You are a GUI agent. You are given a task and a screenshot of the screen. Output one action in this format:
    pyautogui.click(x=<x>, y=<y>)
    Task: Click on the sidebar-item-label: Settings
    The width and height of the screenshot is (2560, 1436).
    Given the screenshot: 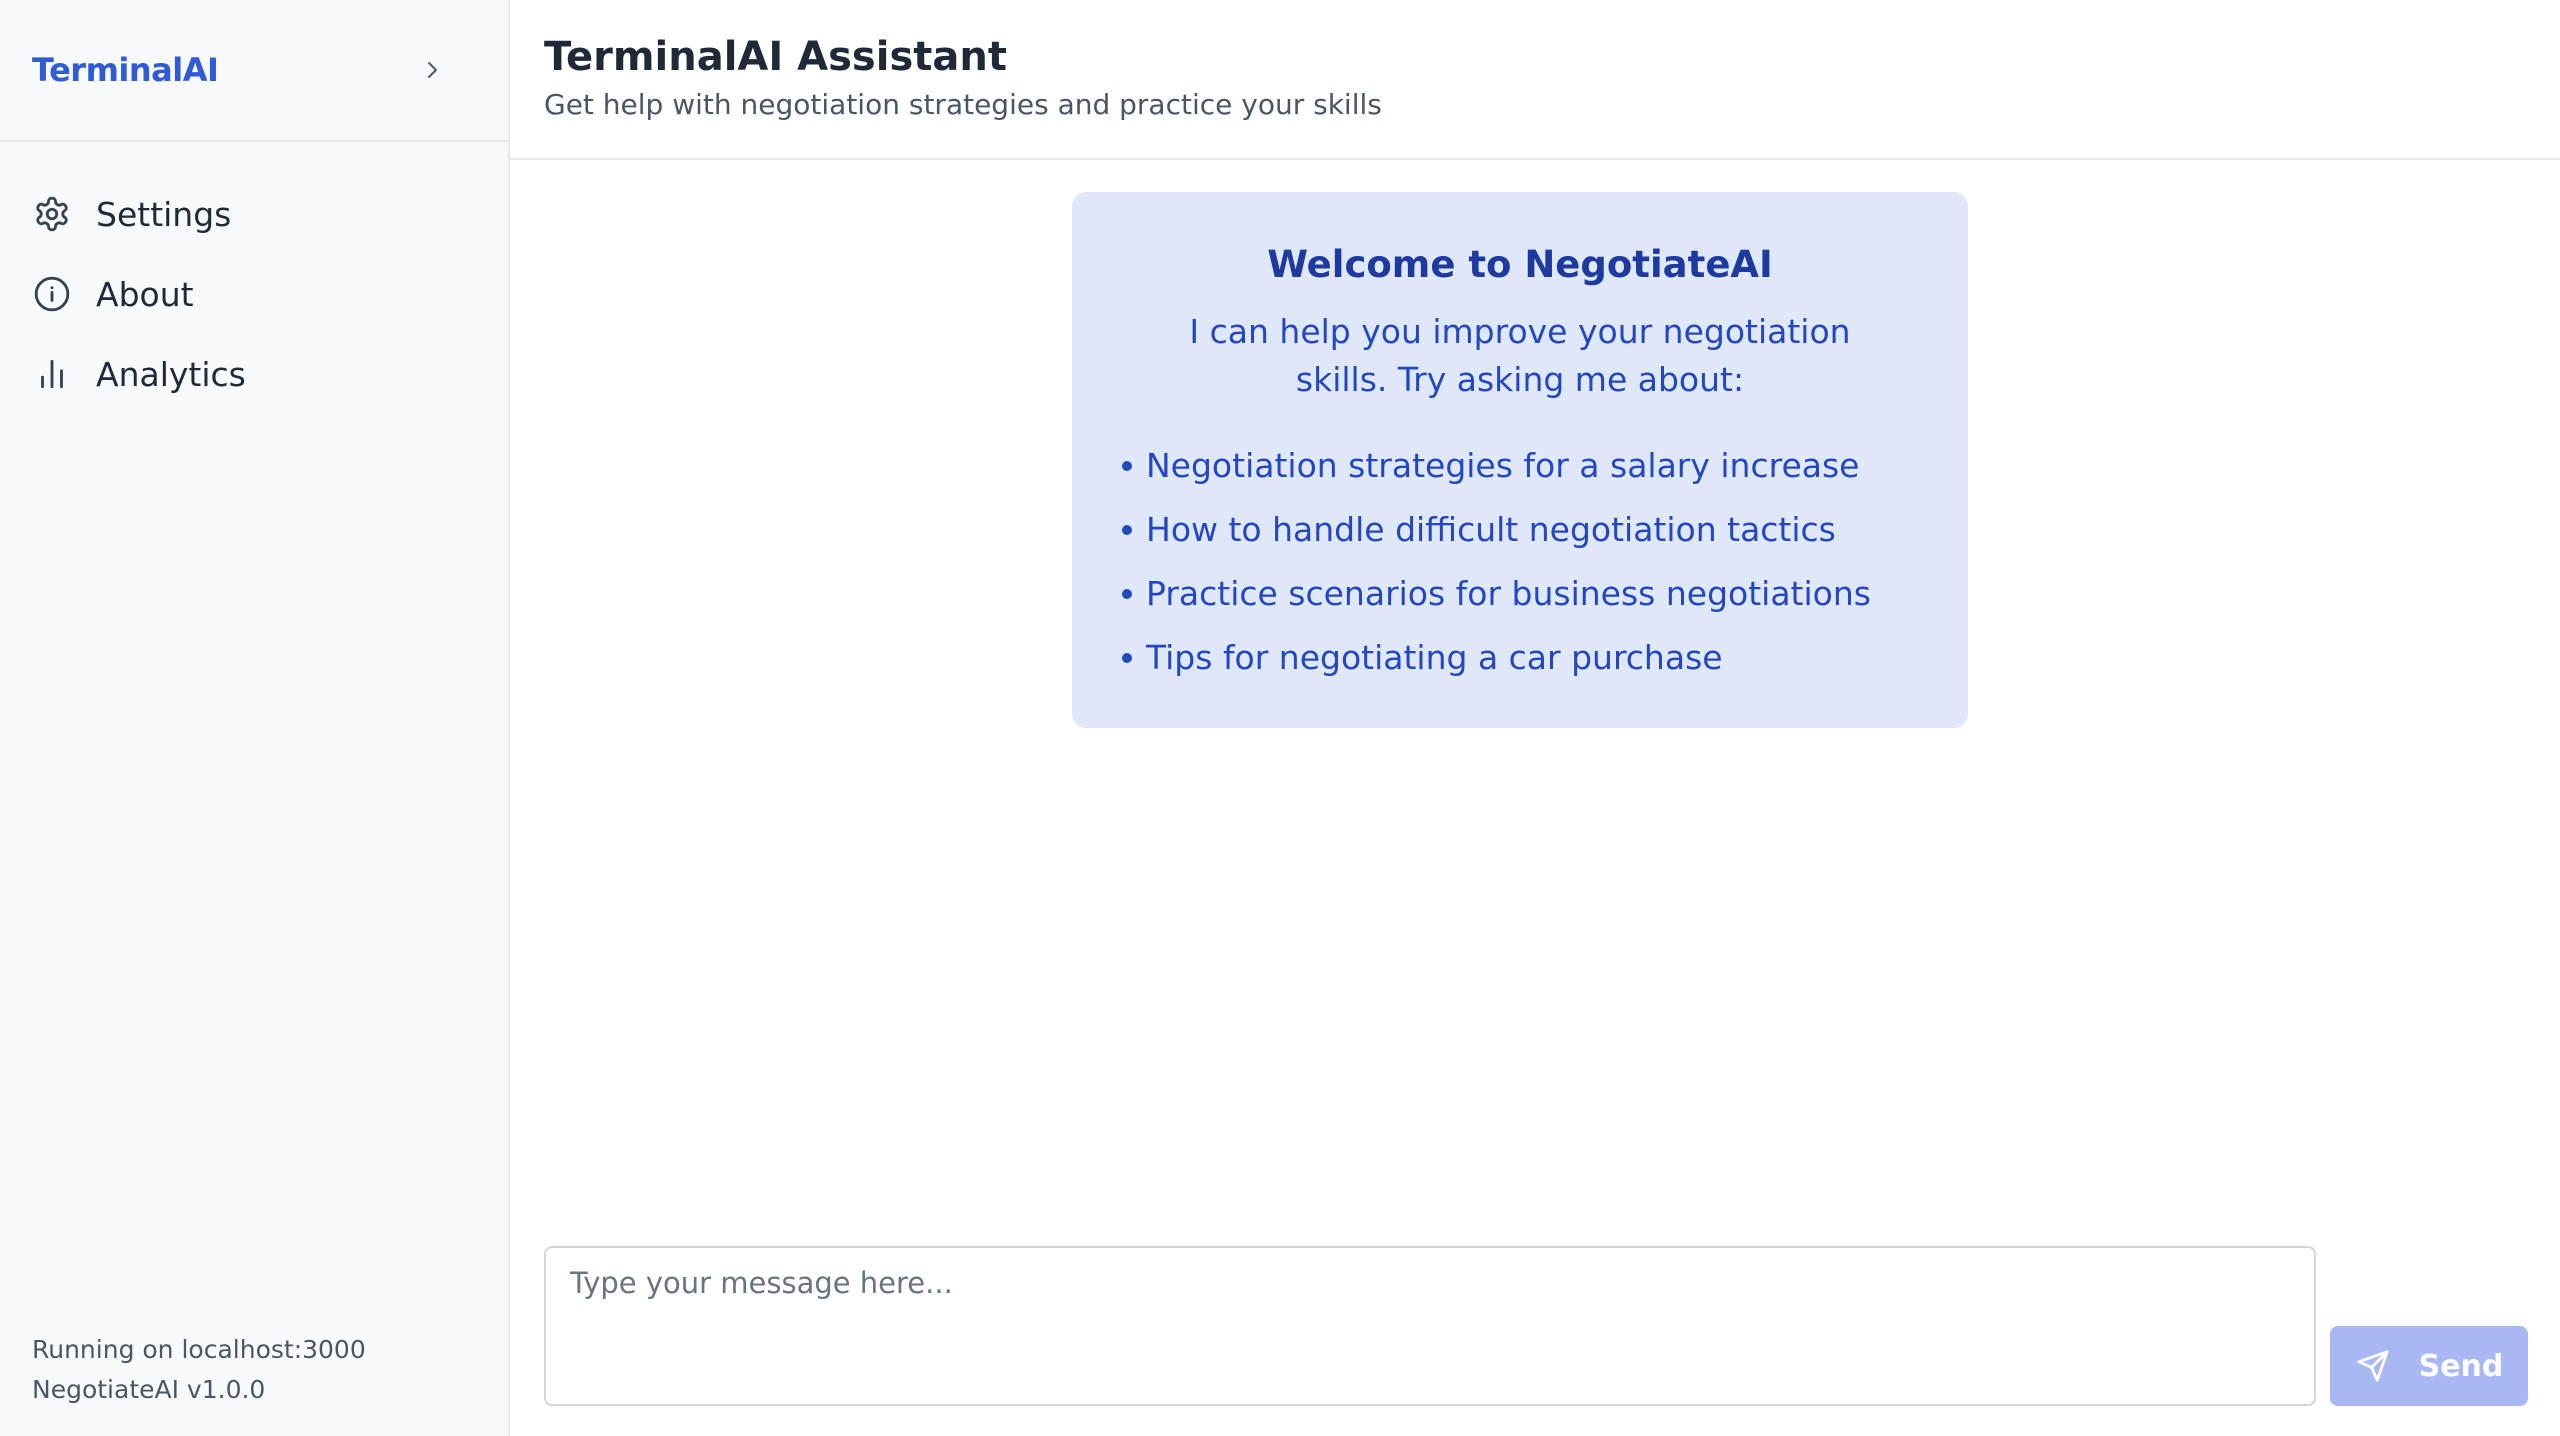 What is the action you would take?
    pyautogui.click(x=164, y=214)
    